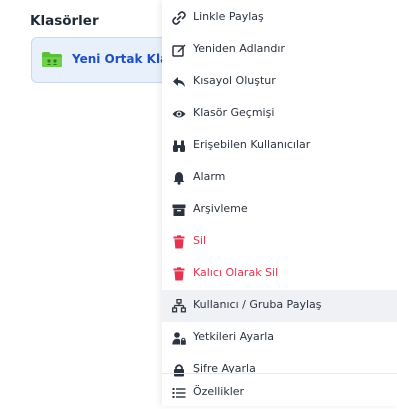 Image resolution: width=397 pixels, height=409 pixels. Describe the element at coordinates (279, 178) in the screenshot. I see `menu-item-alarm: Alarm` at that location.